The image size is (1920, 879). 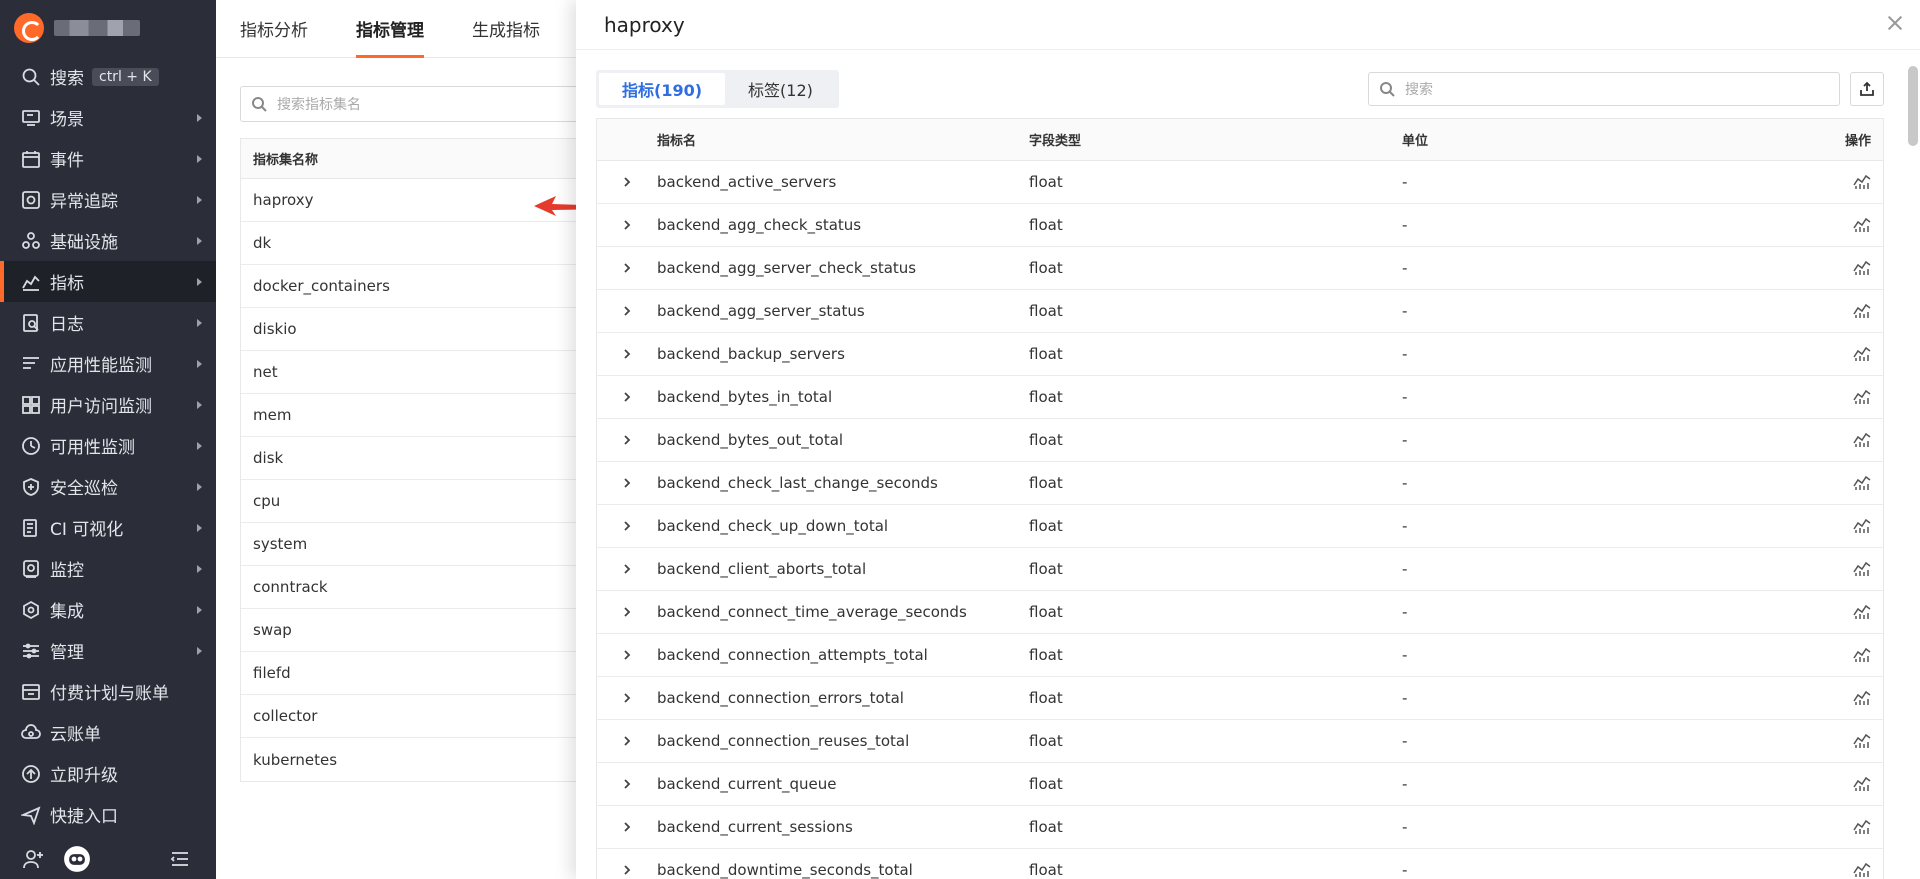 What do you see at coordinates (785, 870) in the screenshot?
I see `metric-name: backend_downtime_seconds_total` at bounding box center [785, 870].